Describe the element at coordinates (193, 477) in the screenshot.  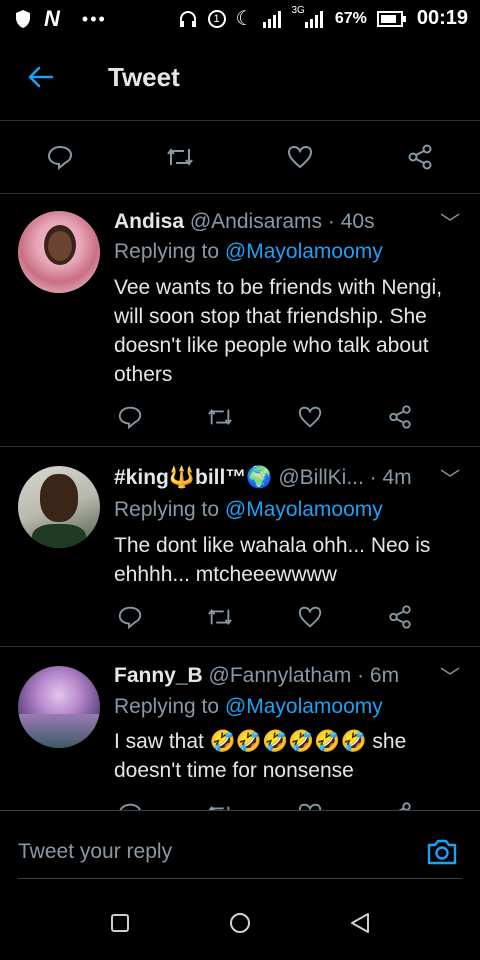
I see `display-name: #king🔱bill™🌍` at that location.